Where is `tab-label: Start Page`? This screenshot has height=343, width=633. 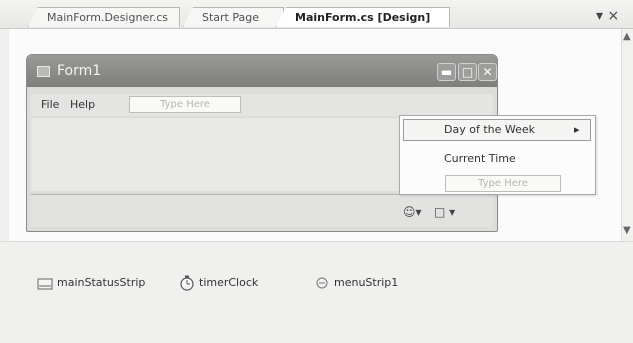 tab-label: Start Page is located at coordinates (230, 17).